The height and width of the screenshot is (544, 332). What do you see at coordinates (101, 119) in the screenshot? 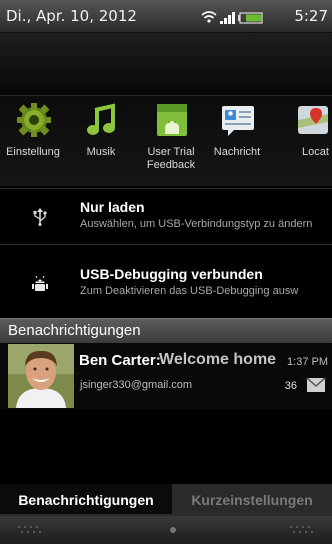
I see `music-note-icon` at bounding box center [101, 119].